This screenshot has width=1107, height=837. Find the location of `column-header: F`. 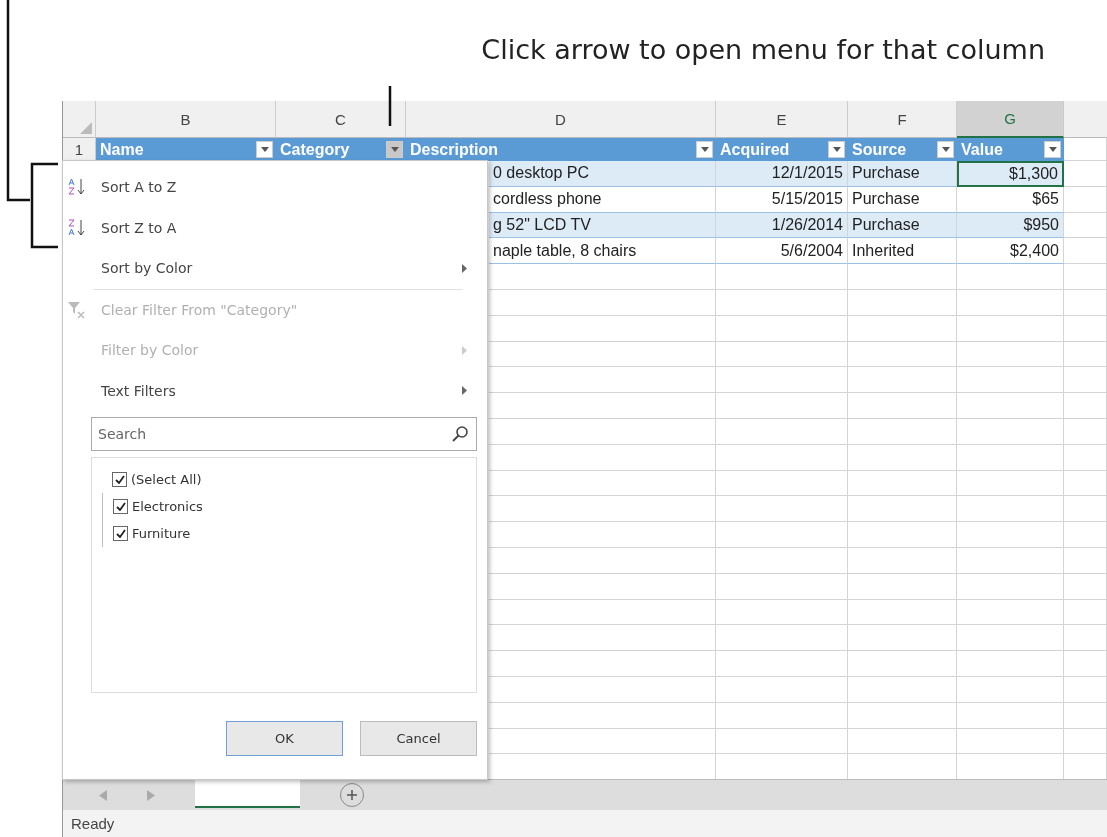

column-header: F is located at coordinates (902, 119).